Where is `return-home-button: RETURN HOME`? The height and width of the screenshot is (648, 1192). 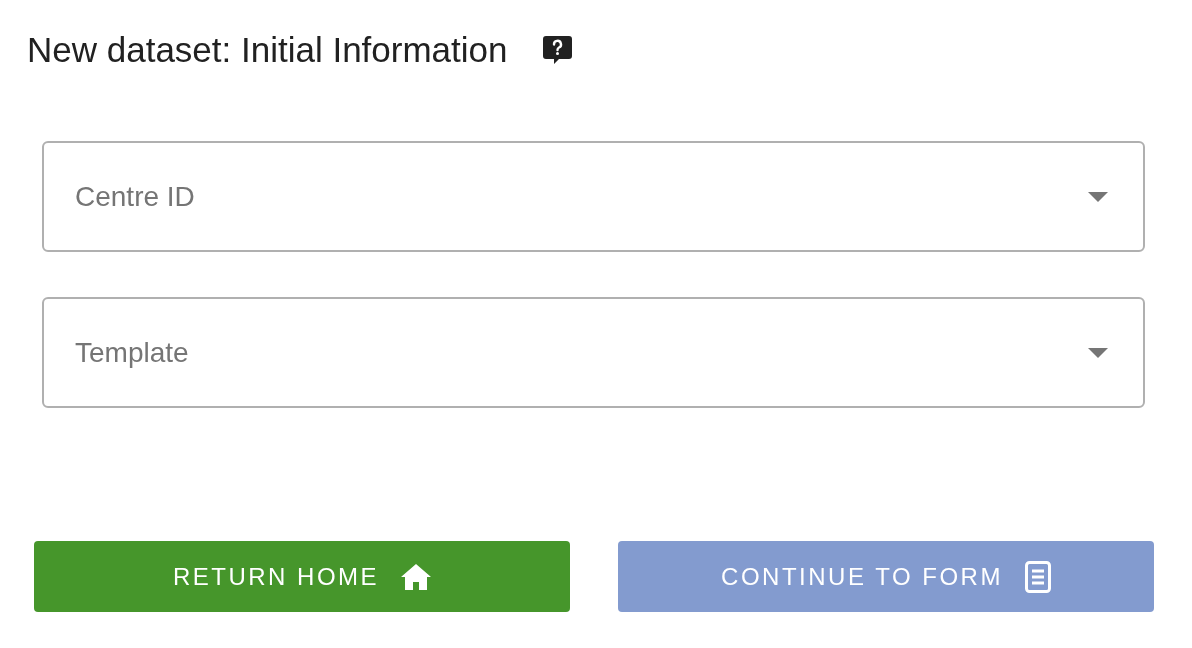 return-home-button: RETURN HOME is located at coordinates (302, 576).